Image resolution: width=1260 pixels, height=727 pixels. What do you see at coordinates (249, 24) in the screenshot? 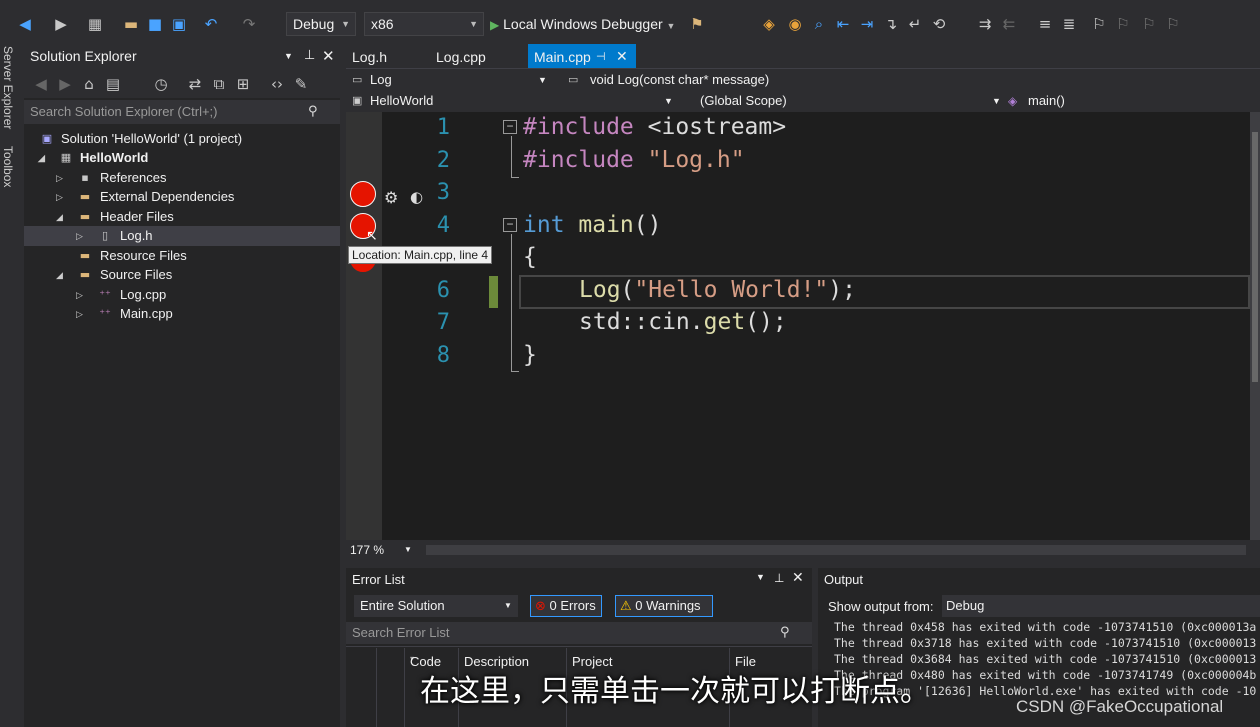
I see `redo-icon: ↷` at bounding box center [249, 24].